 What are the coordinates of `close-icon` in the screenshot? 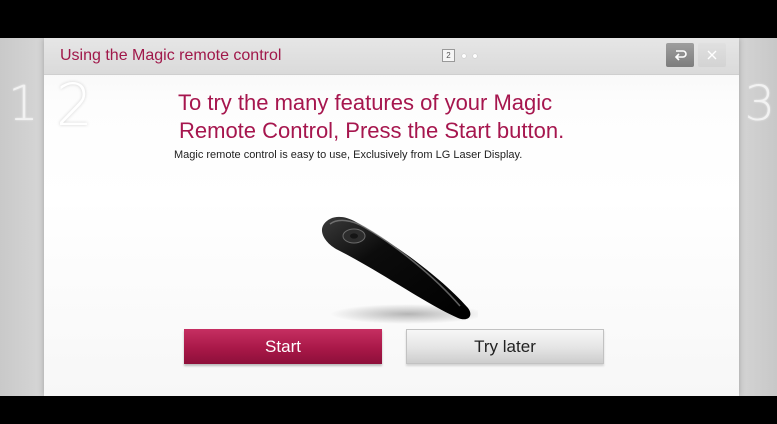 It's located at (712, 55).